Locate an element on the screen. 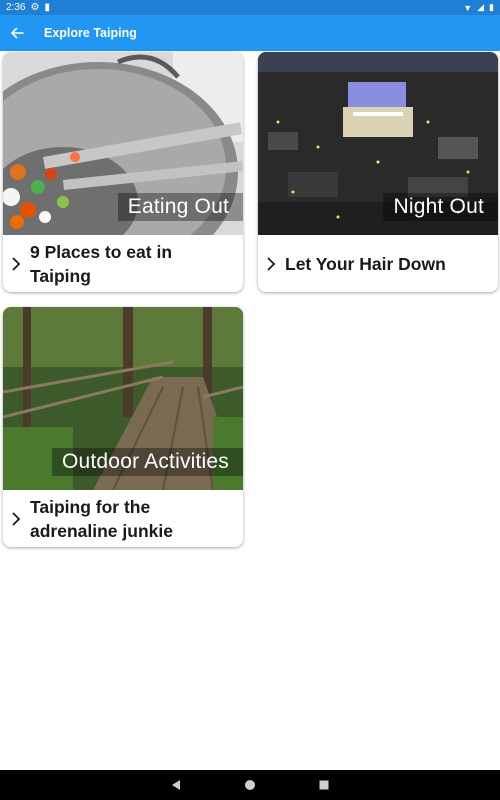  app-bar: Explore Taiping is located at coordinates (250, 33).